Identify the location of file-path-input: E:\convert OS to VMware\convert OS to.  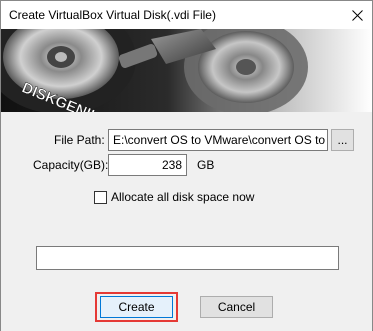
(218, 140).